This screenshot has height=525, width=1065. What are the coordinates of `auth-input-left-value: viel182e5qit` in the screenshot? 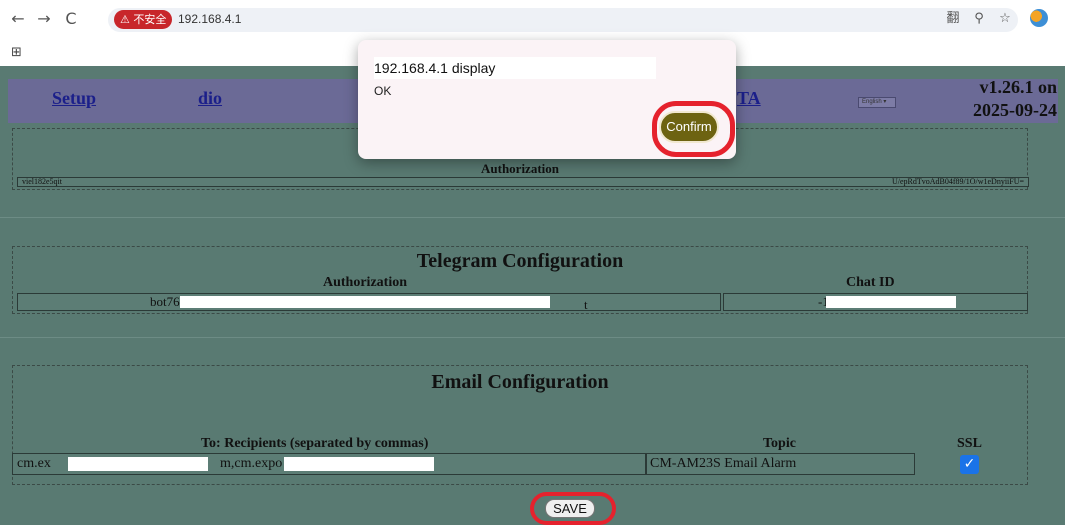 It's located at (42, 181).